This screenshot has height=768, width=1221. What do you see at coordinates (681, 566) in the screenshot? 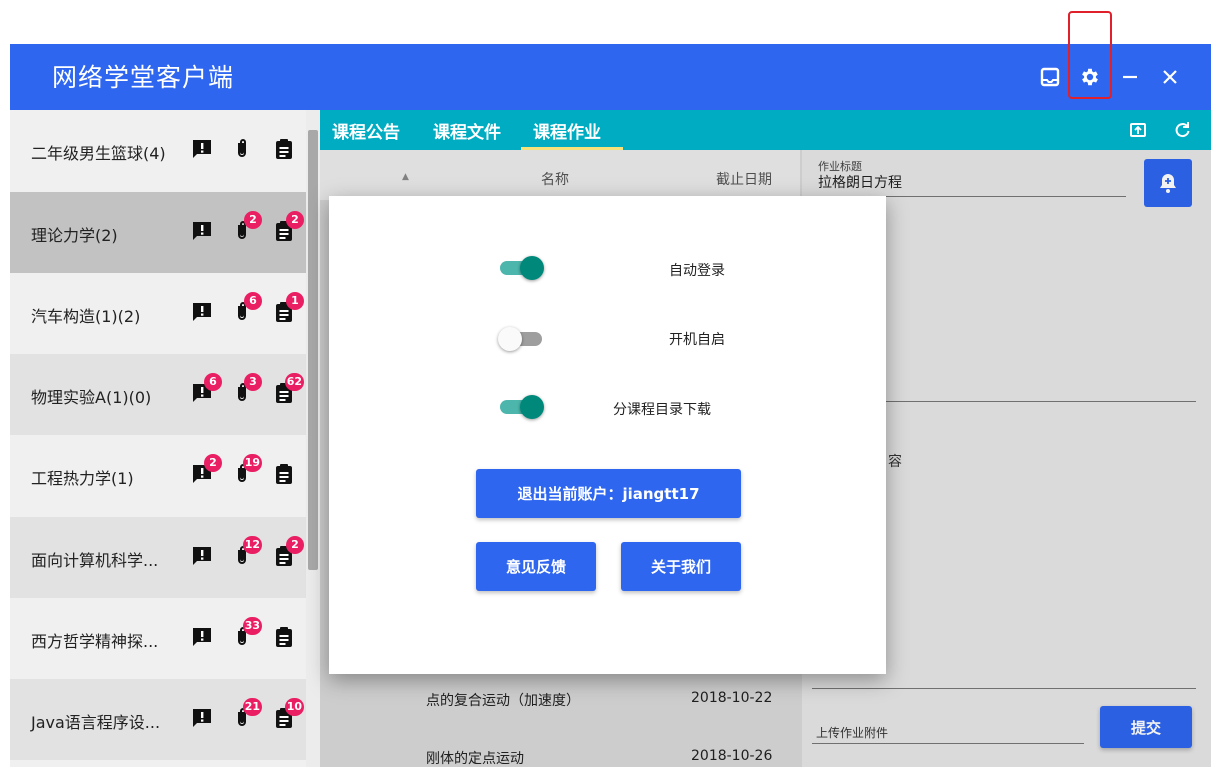
I see `about-button: 关于我们` at bounding box center [681, 566].